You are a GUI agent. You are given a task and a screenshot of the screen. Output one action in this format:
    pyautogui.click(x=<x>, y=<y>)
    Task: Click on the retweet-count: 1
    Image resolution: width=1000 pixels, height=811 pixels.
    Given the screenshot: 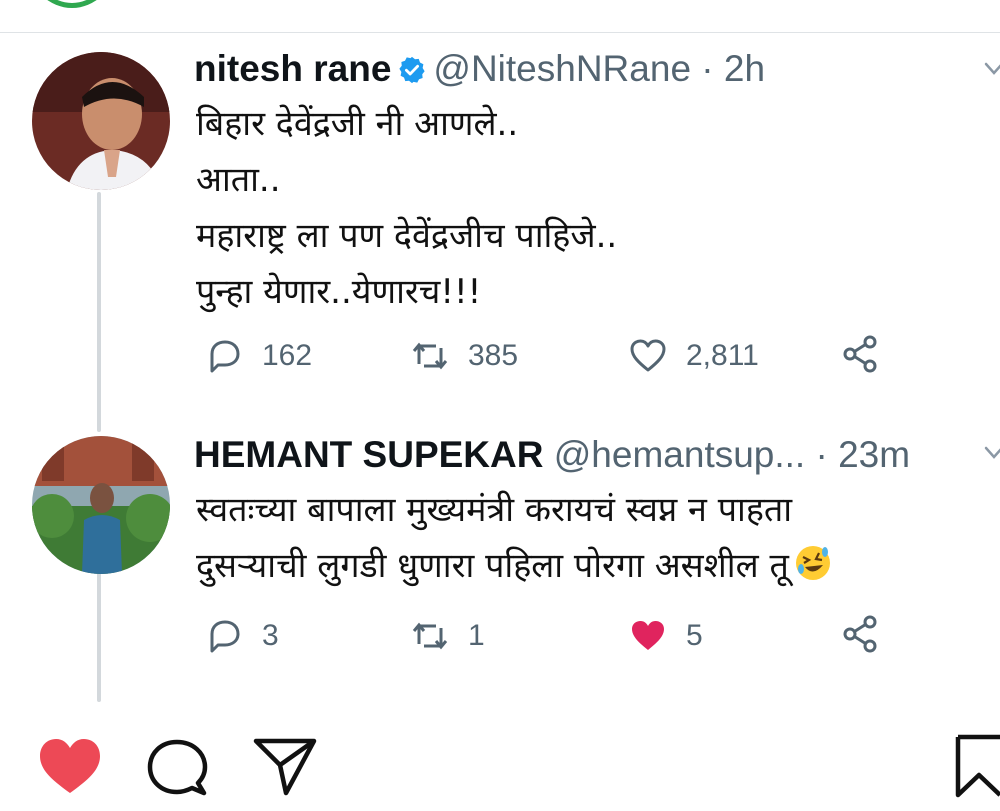 What is the action you would take?
    pyautogui.click(x=476, y=635)
    